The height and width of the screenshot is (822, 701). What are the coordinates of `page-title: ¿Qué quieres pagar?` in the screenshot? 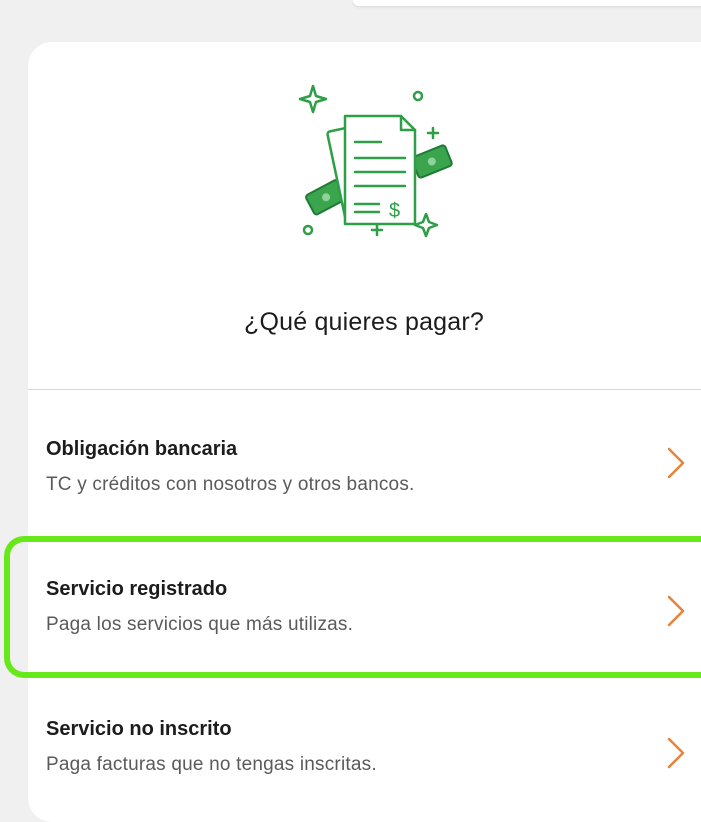 It's located at (364, 322).